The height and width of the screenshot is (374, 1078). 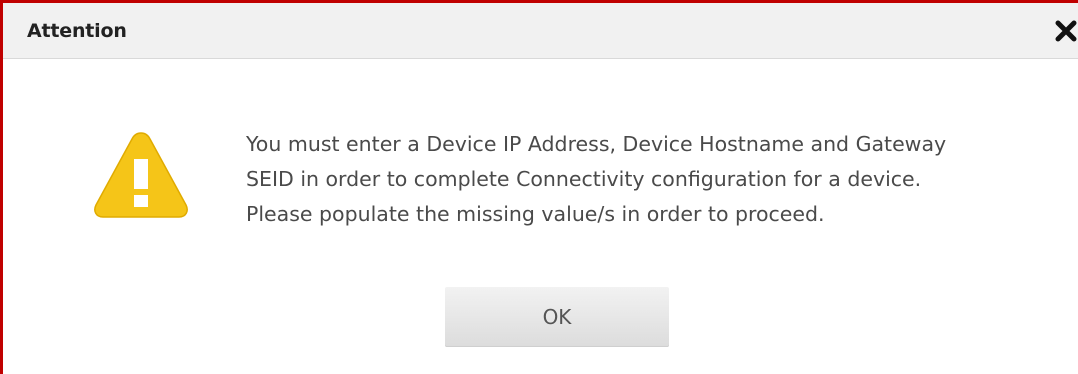 What do you see at coordinates (540, 31) in the screenshot?
I see `dialog-titlebar: Attention` at bounding box center [540, 31].